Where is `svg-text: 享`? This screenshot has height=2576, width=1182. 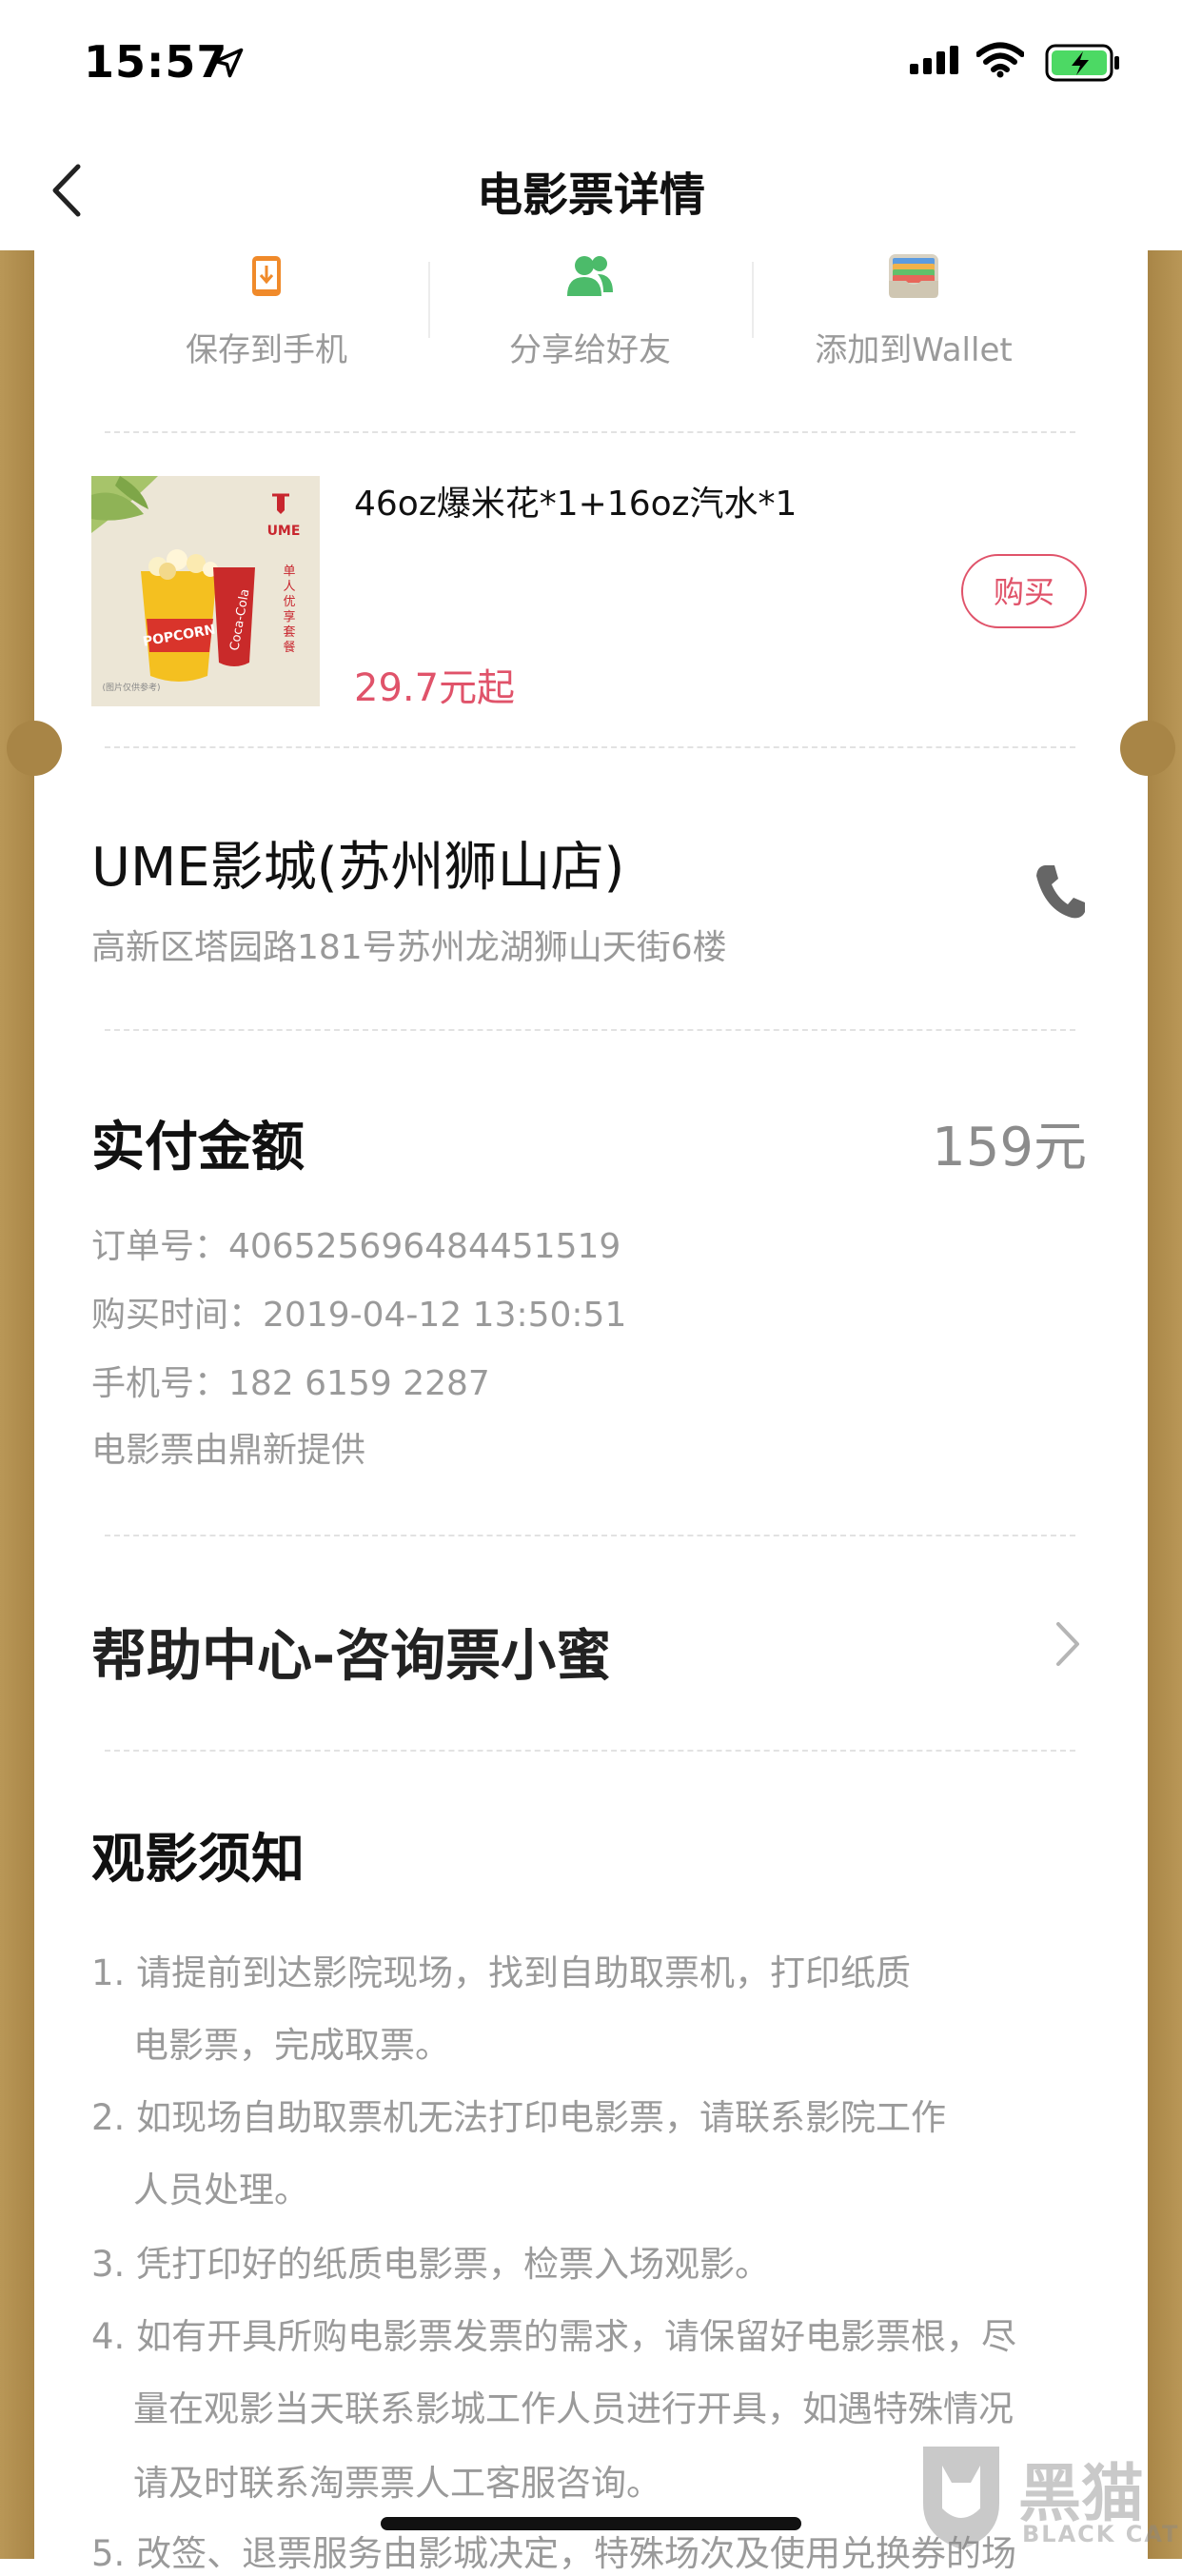 svg-text: 享 is located at coordinates (289, 616).